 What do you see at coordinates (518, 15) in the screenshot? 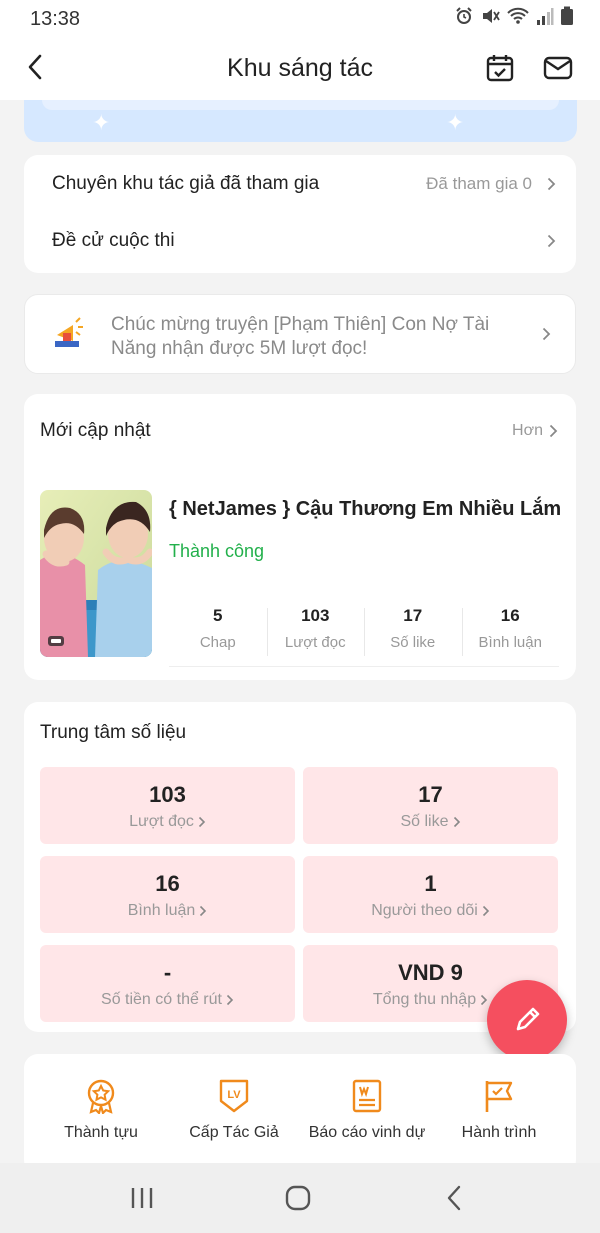
I see `wifi-icon` at bounding box center [518, 15].